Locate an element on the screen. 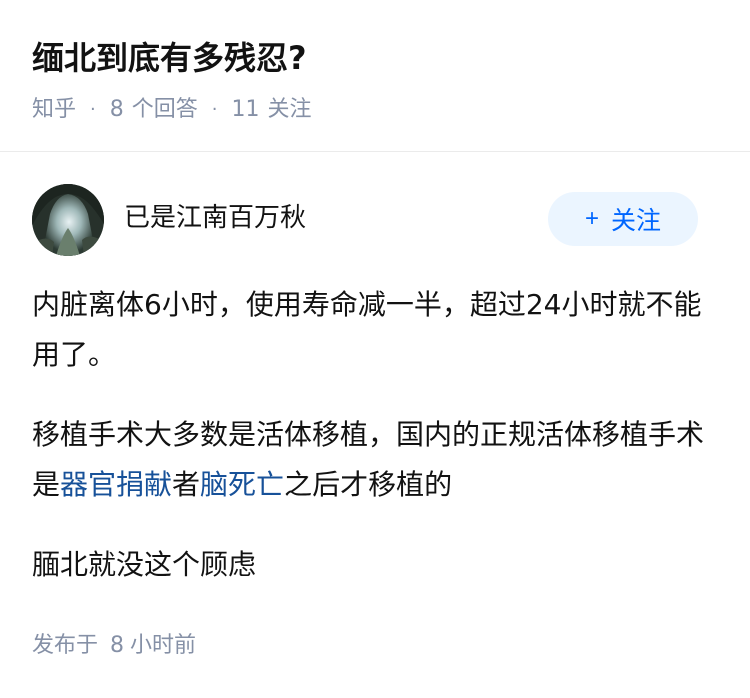 The height and width of the screenshot is (698, 750). answer-paragraph: 内脏离体6小时，使用寿命减一半，超过24小时就不能用了。 is located at coordinates (367, 329).